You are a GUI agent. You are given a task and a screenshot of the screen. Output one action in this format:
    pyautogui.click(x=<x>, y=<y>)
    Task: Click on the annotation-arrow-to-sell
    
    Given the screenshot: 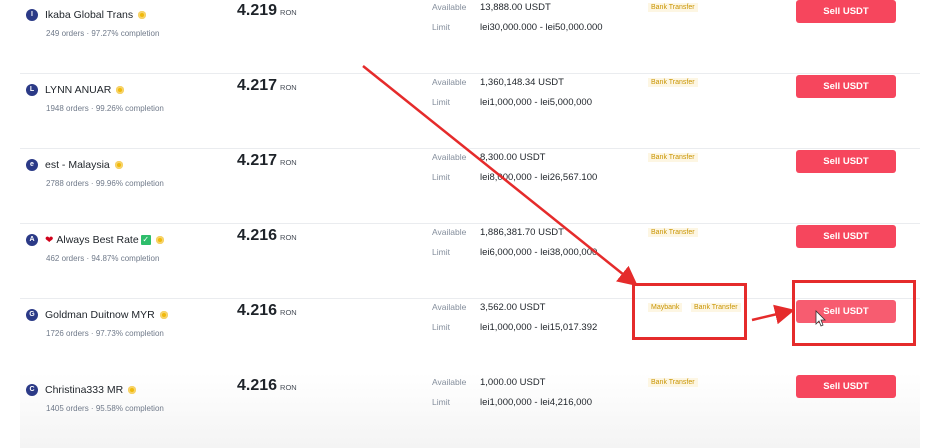 What is the action you would take?
    pyautogui.click(x=773, y=314)
    